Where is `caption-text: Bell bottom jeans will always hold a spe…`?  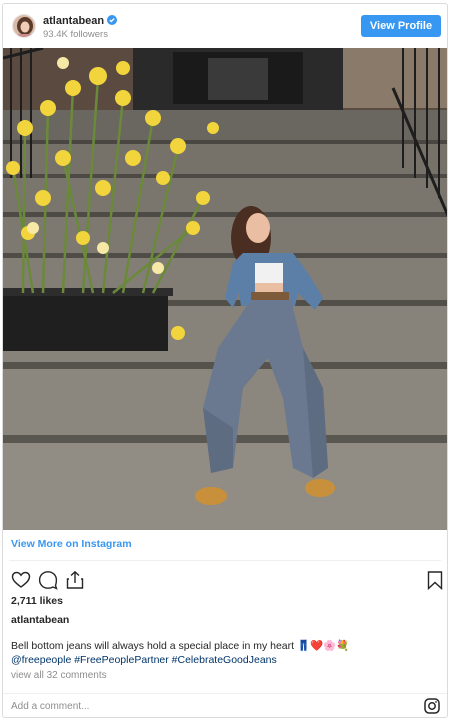
caption-text: Bell bottom jeans will always hold a spe… is located at coordinates (180, 646).